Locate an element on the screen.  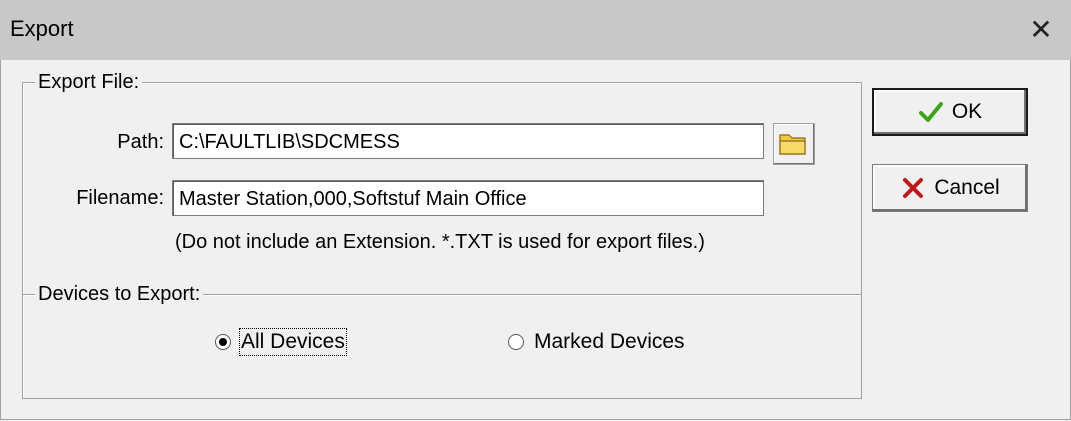
close-button: ✕ is located at coordinates (1041, 30).